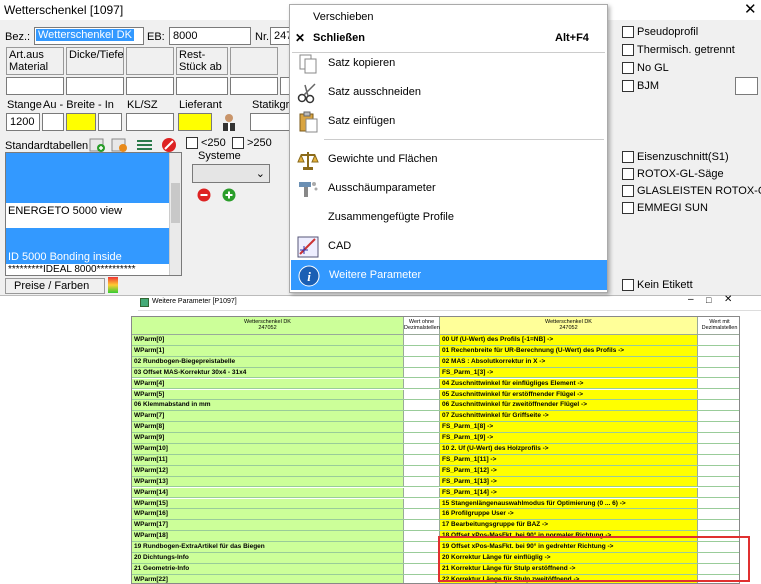 This screenshot has width=761, height=584. Describe the element at coordinates (110, 122) in the screenshot. I see `in-input` at that location.